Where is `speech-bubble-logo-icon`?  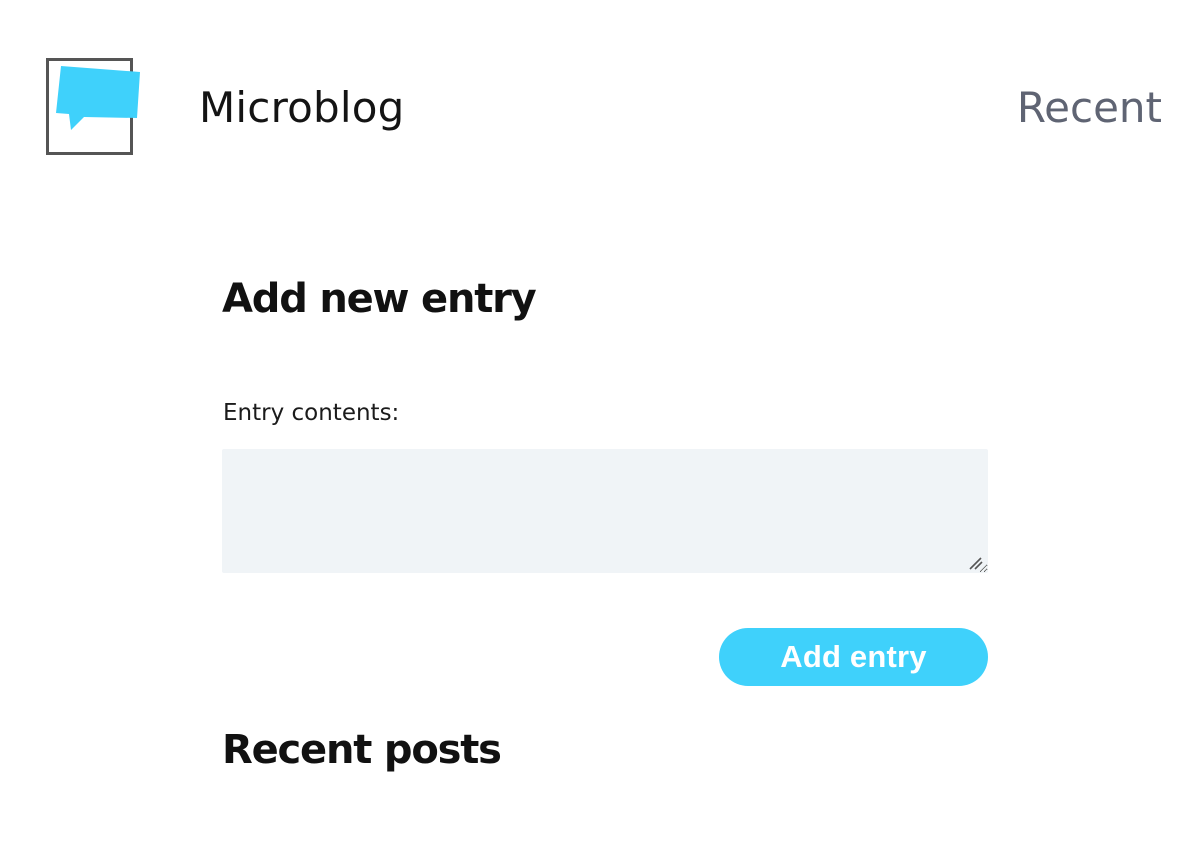
speech-bubble-logo-icon is located at coordinates (94, 107).